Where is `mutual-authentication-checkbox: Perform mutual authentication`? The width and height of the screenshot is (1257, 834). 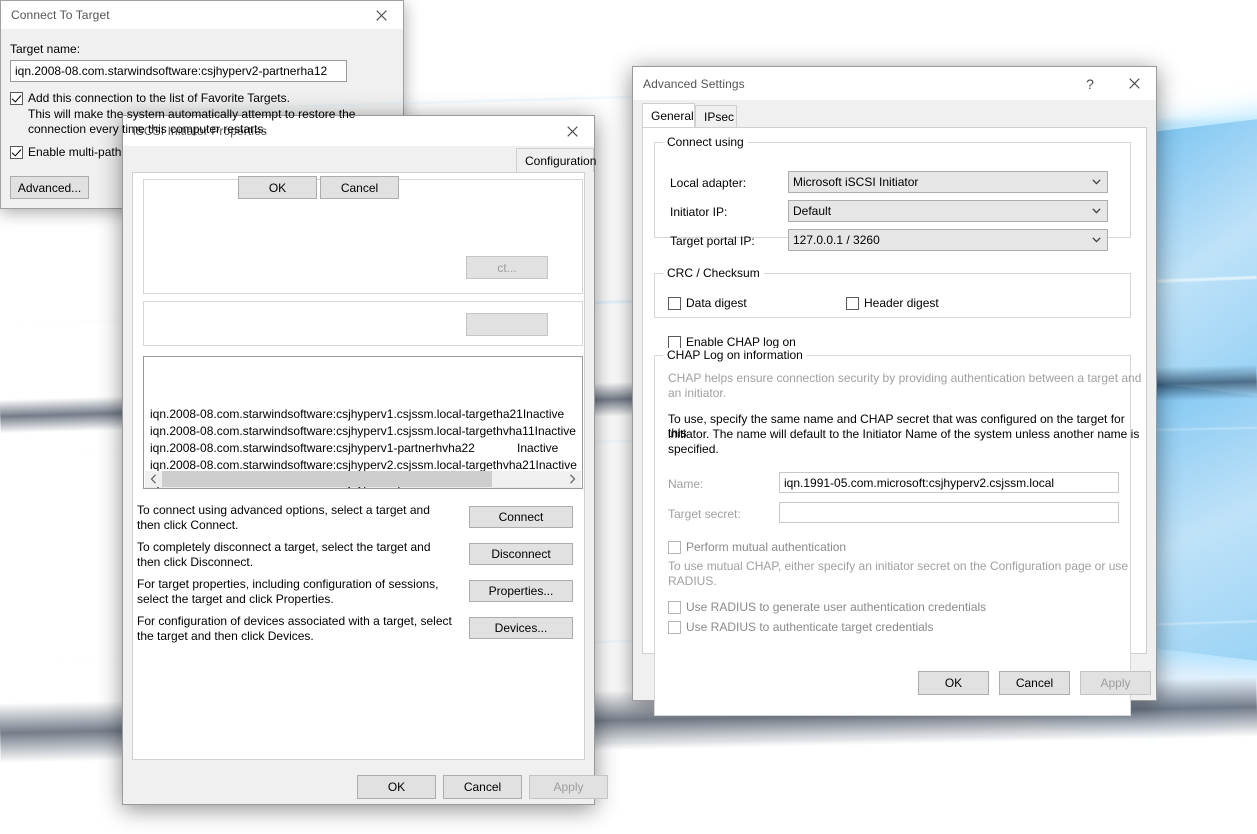
mutual-authentication-checkbox: Perform mutual authentication is located at coordinates (757, 547).